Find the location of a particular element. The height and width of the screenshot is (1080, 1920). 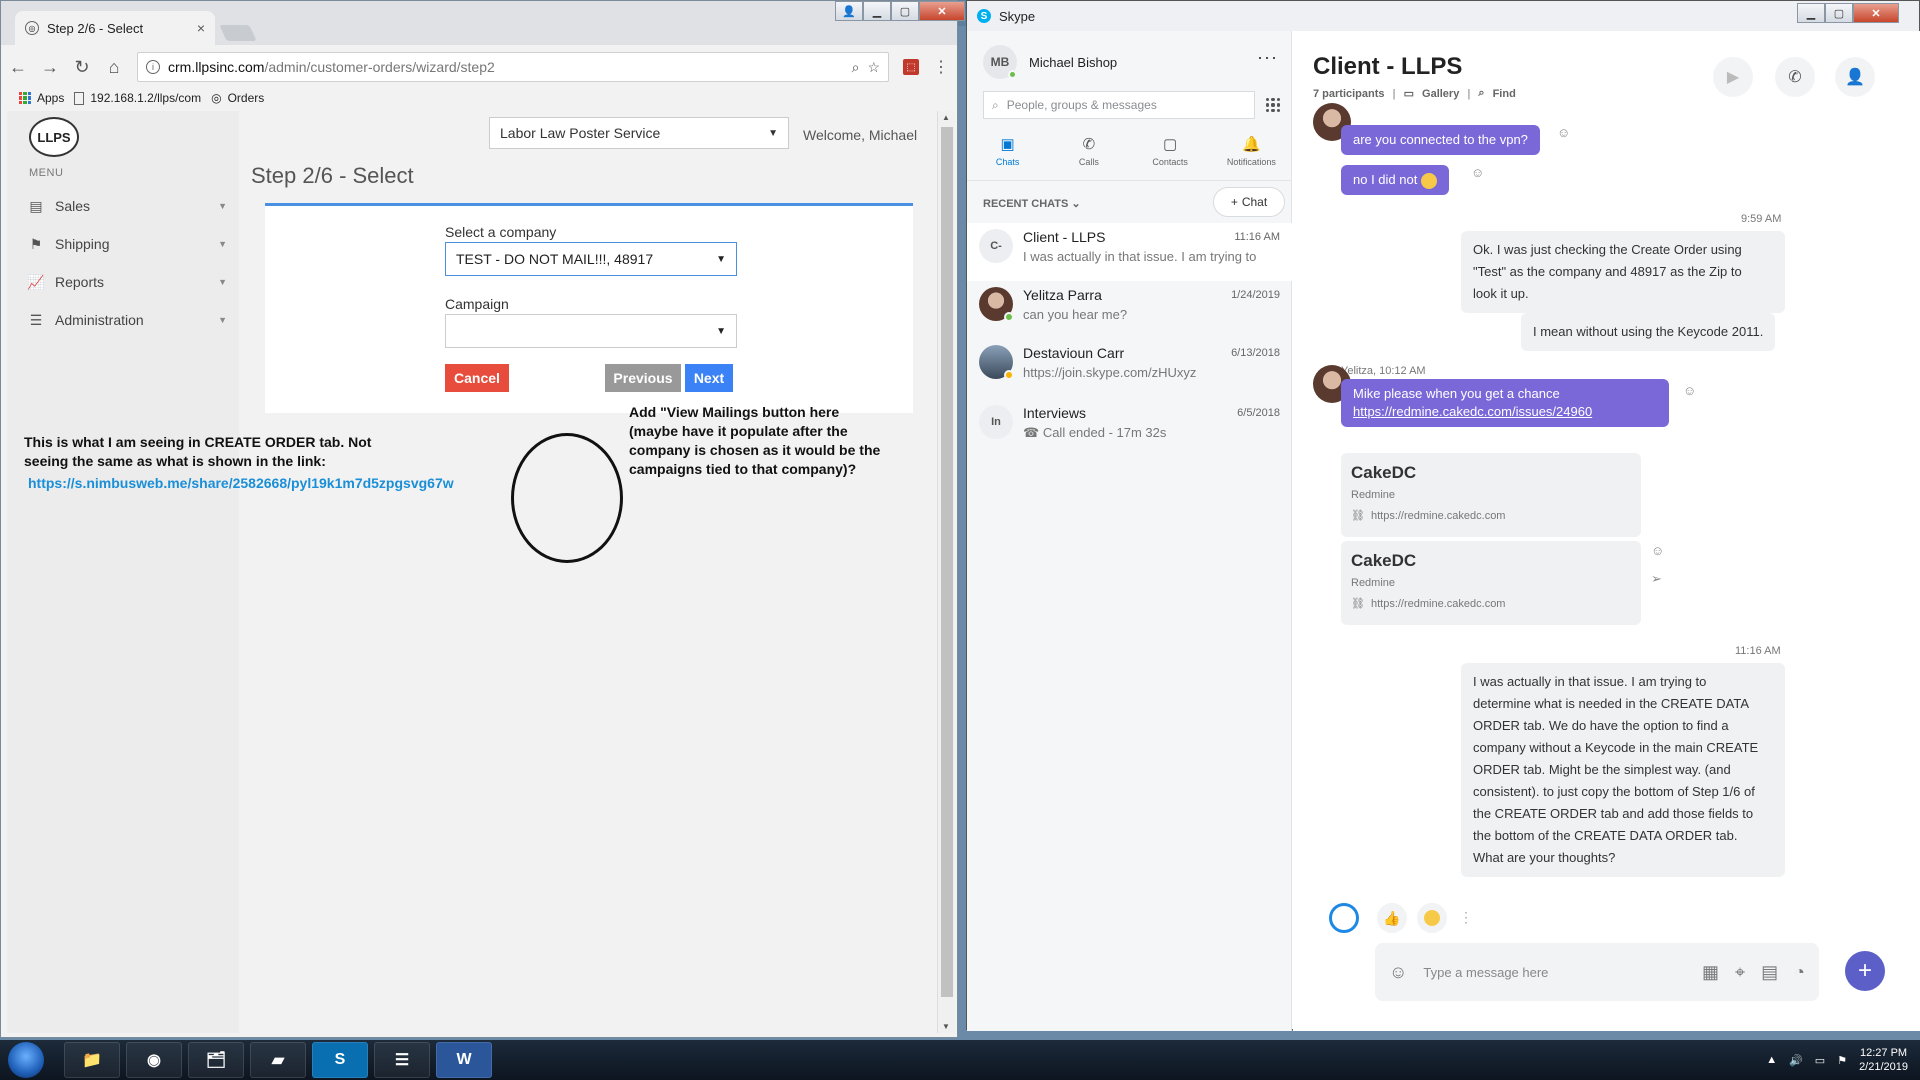

gallery-link: Gallery is located at coordinates (1440, 94).